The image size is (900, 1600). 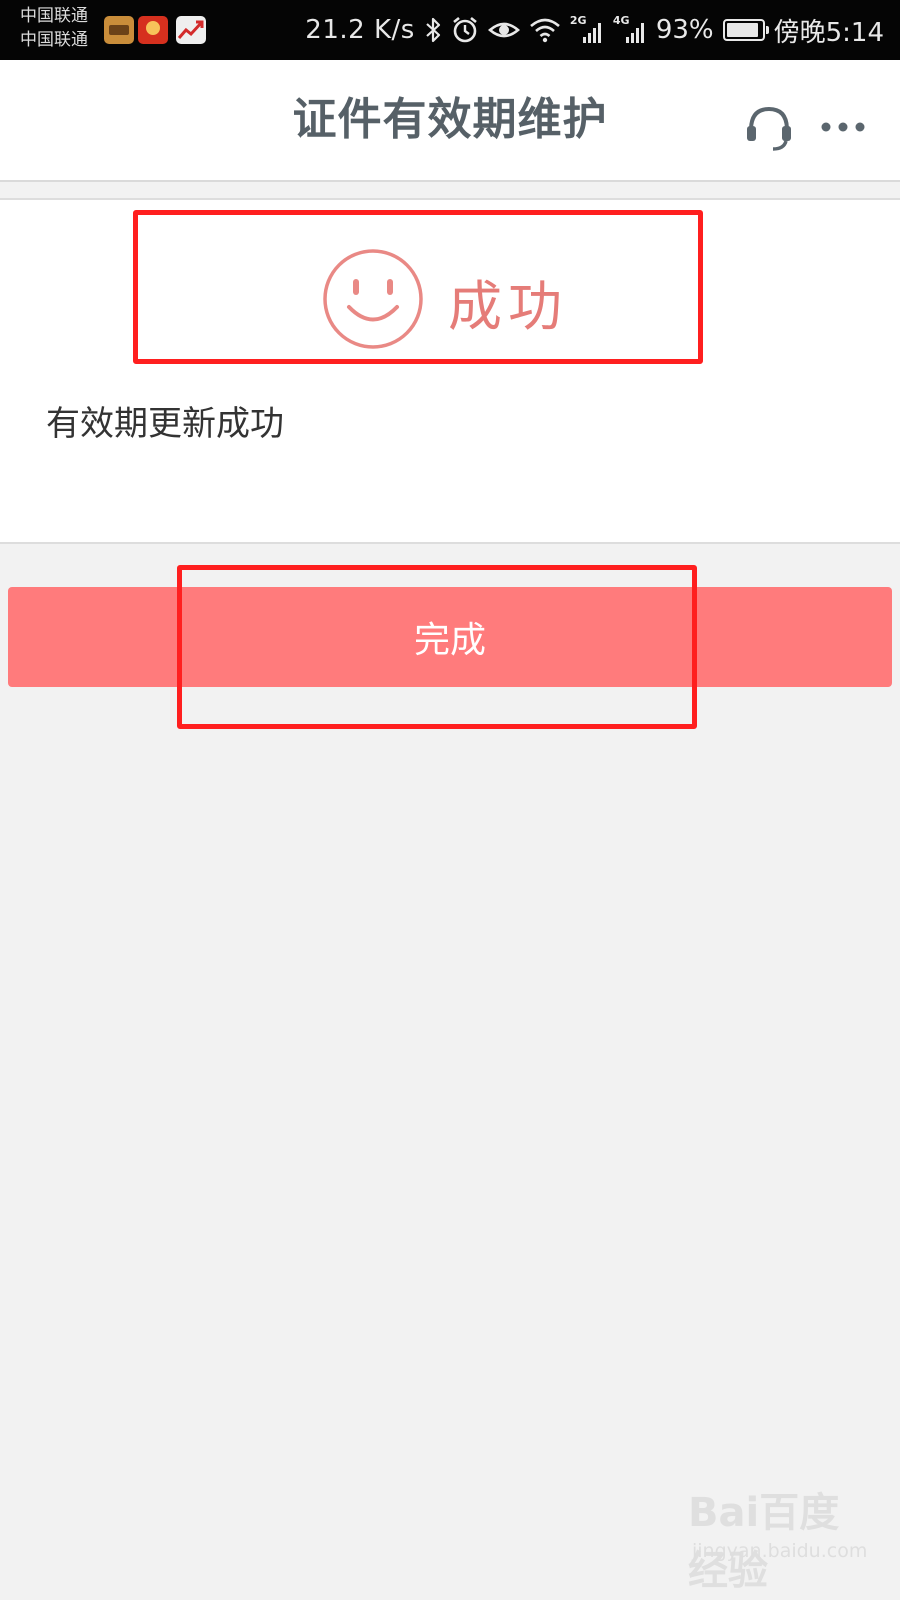 What do you see at coordinates (780, 1551) in the screenshot?
I see `watermark-url: jingyan.baidu.com` at bounding box center [780, 1551].